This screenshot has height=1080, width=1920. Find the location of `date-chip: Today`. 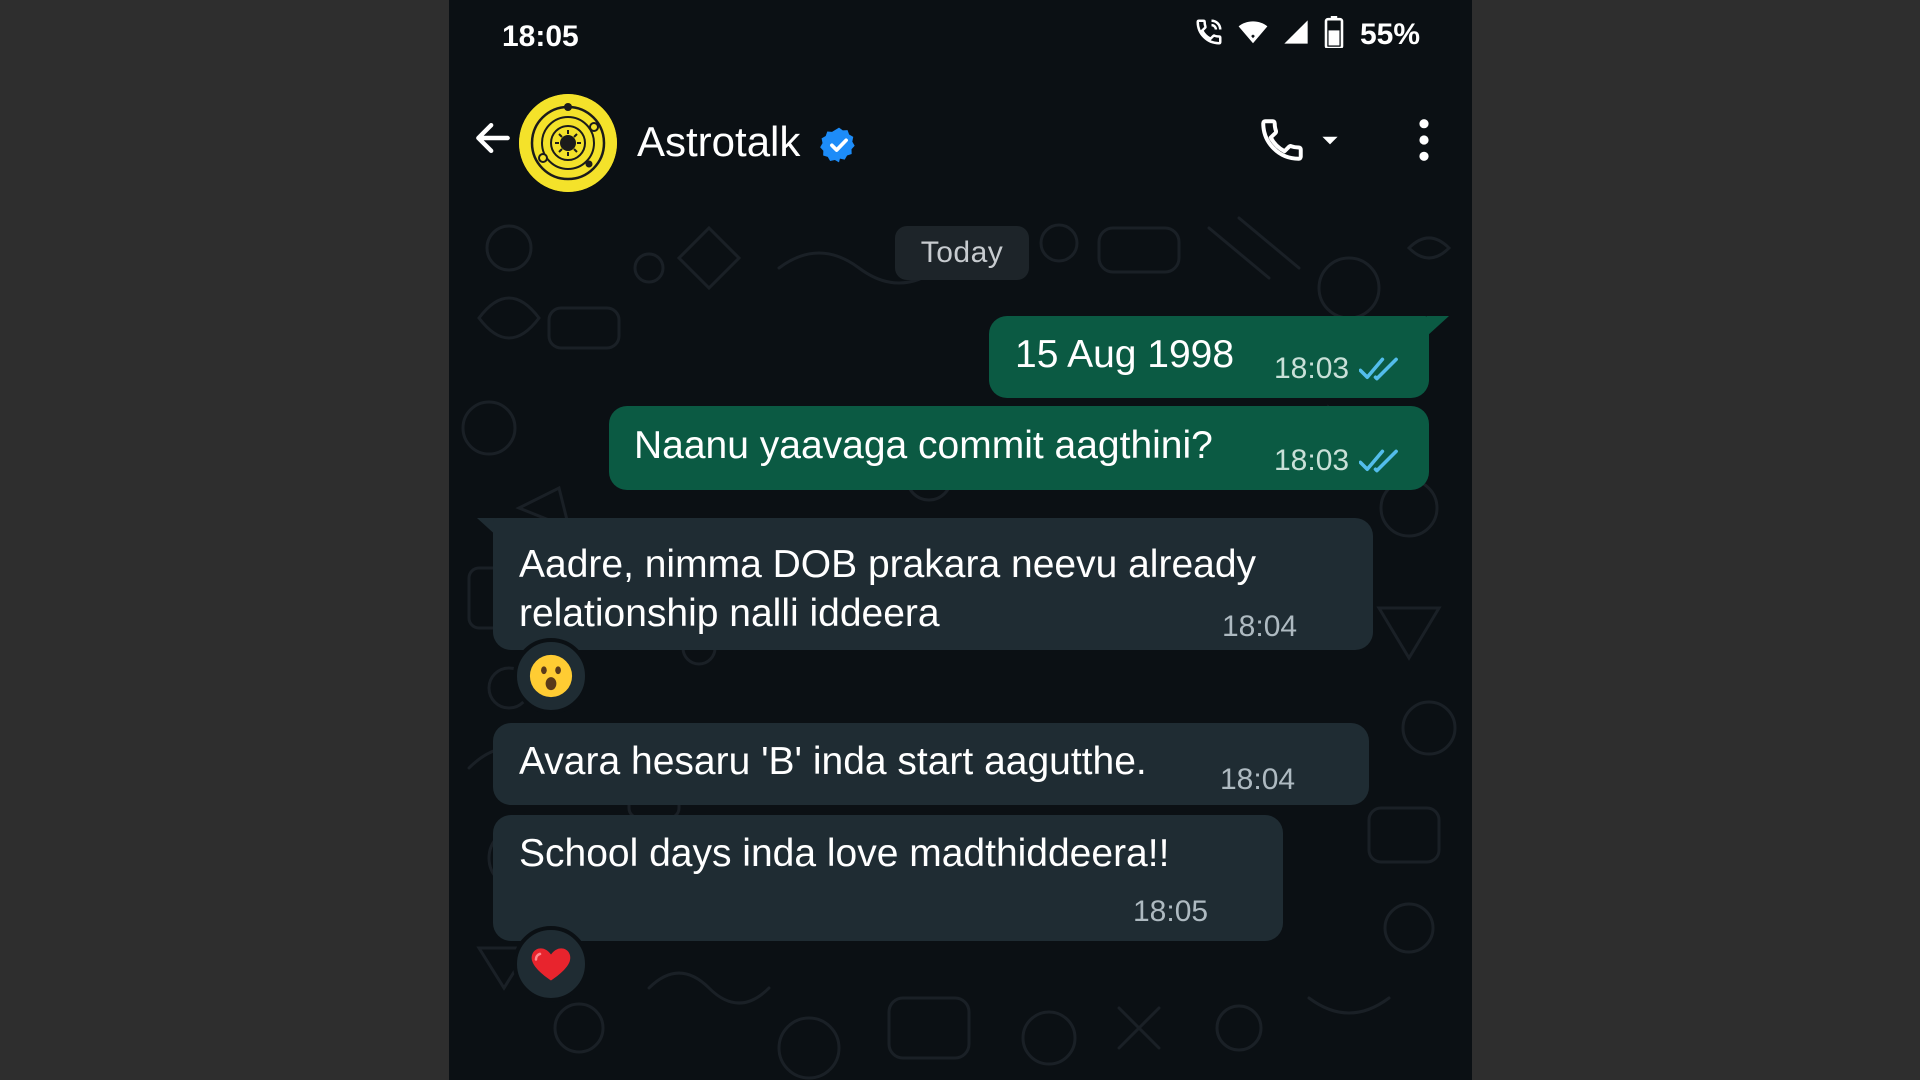

date-chip: Today is located at coordinates (962, 253).